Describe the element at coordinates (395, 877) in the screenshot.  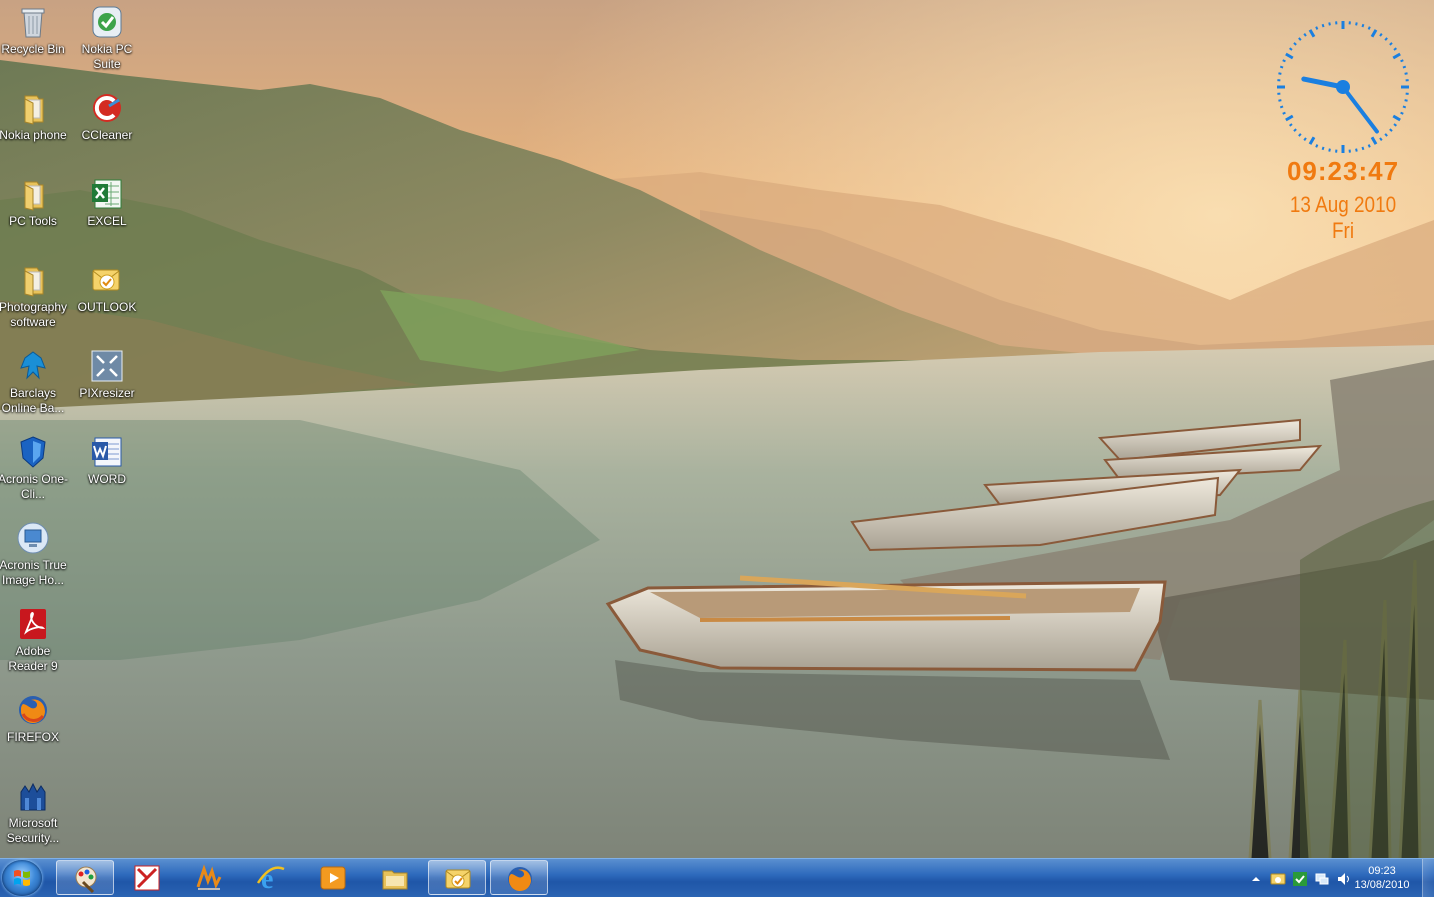
I see `taskbar-button-windows-explorer` at that location.